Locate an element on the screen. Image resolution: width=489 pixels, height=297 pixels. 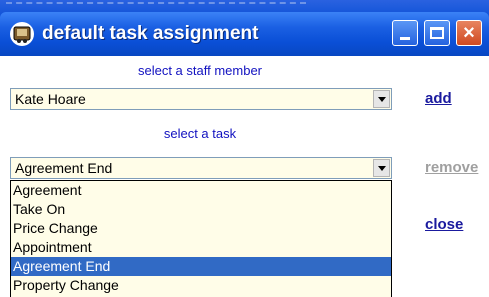
close-icon: × is located at coordinates (469, 33).